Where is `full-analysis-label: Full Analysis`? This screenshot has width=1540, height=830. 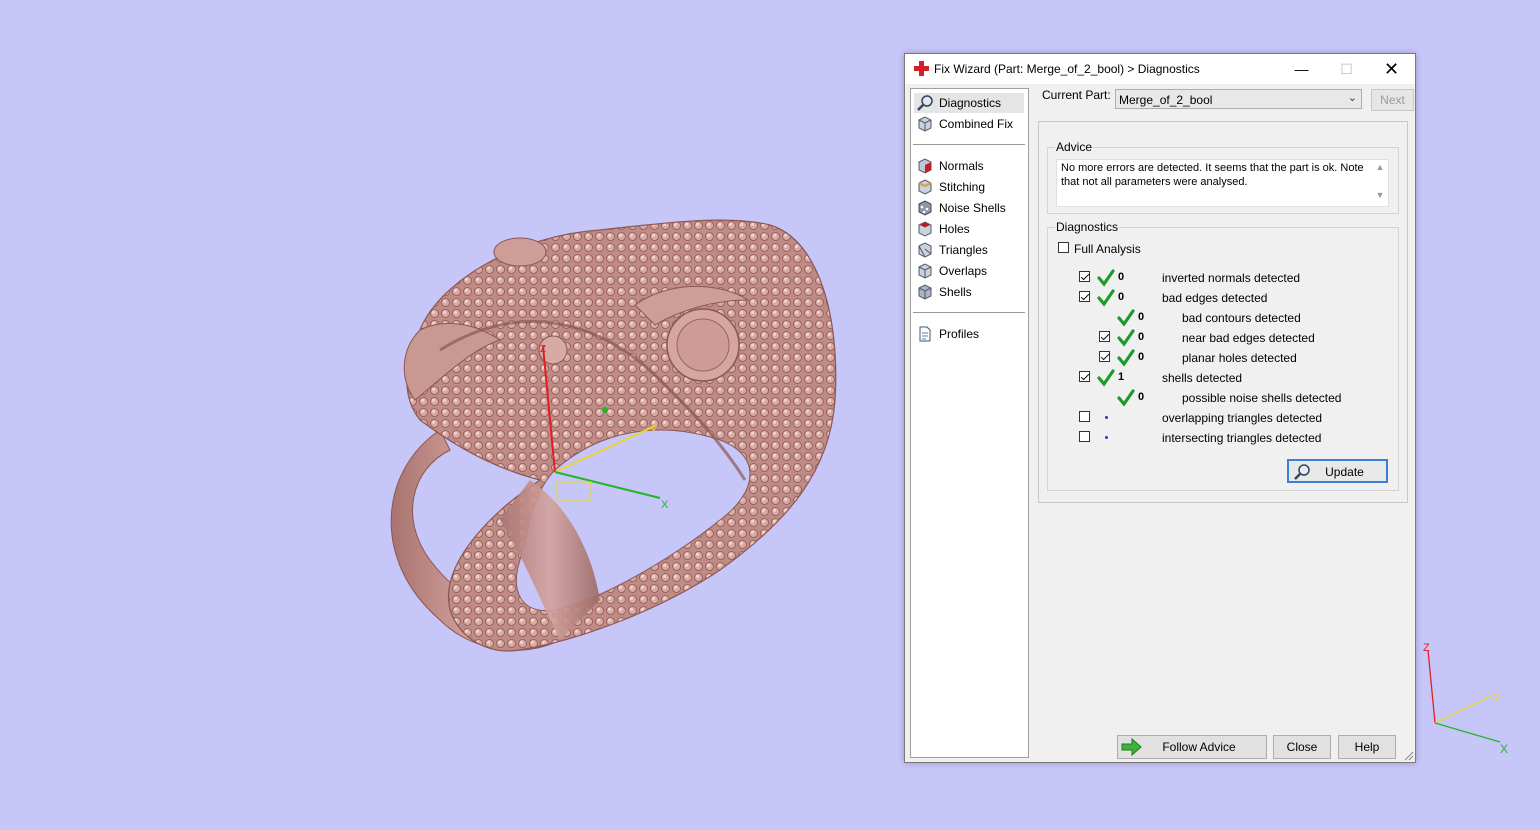 full-analysis-label: Full Analysis is located at coordinates (1107, 249).